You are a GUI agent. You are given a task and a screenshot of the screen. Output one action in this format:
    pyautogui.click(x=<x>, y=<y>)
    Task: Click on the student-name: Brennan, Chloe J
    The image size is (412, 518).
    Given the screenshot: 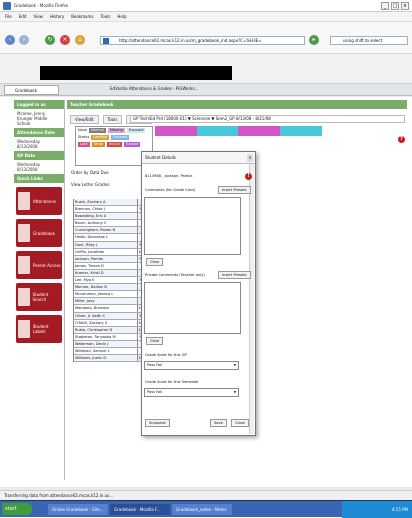 What is the action you would take?
    pyautogui.click(x=90, y=209)
    